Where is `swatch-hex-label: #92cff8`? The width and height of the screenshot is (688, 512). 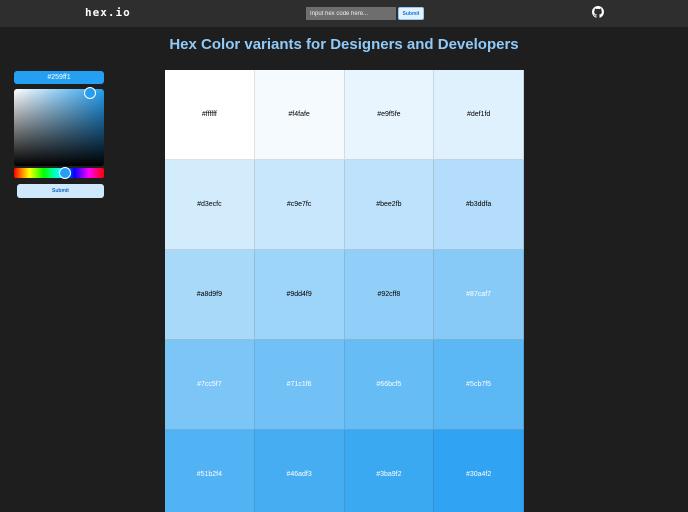 swatch-hex-label: #92cff8 is located at coordinates (389, 294).